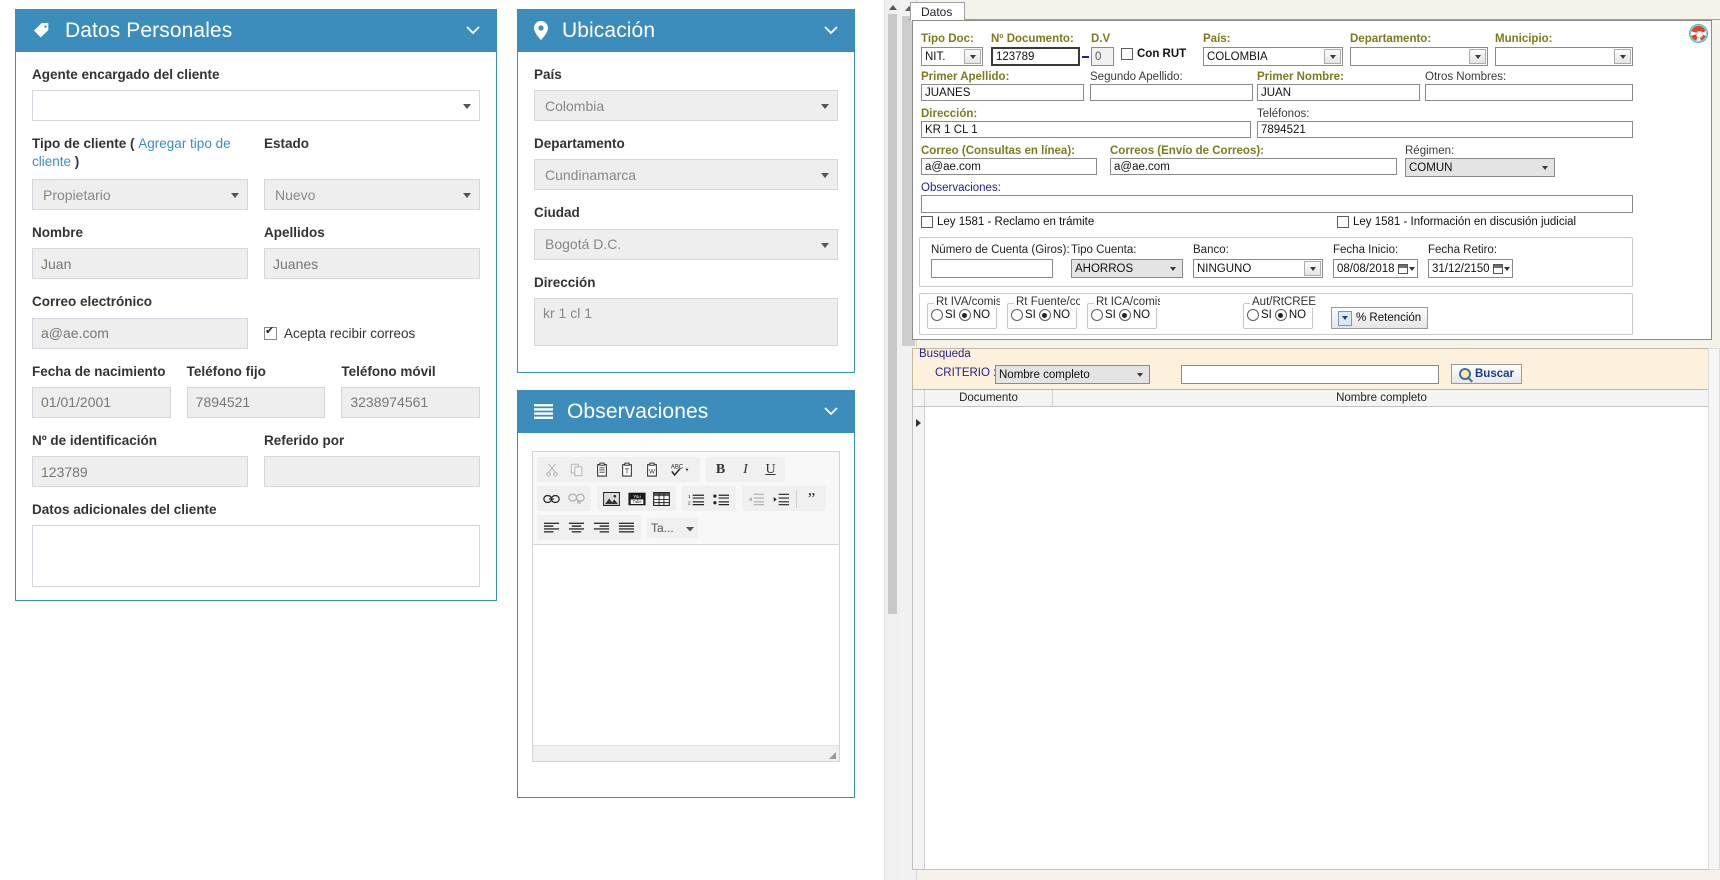 The height and width of the screenshot is (880, 1720). Describe the element at coordinates (811, 498) in the screenshot. I see `blockquote-icon: ”` at that location.